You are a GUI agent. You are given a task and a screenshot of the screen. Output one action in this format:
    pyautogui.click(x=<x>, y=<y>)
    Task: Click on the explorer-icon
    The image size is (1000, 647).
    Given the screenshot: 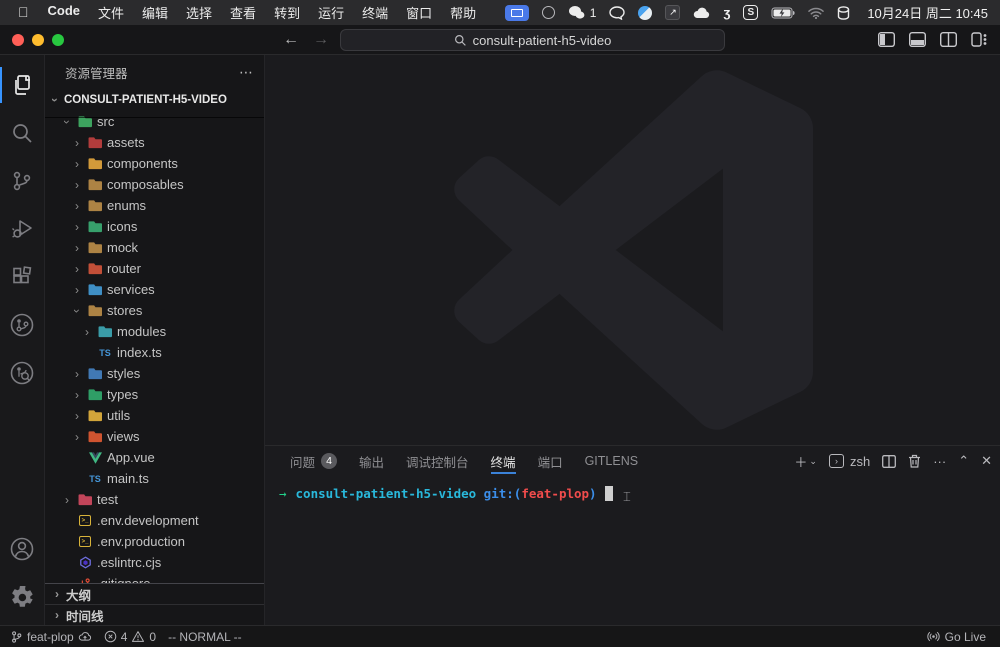 What is the action you would take?
    pyautogui.click(x=22, y=85)
    